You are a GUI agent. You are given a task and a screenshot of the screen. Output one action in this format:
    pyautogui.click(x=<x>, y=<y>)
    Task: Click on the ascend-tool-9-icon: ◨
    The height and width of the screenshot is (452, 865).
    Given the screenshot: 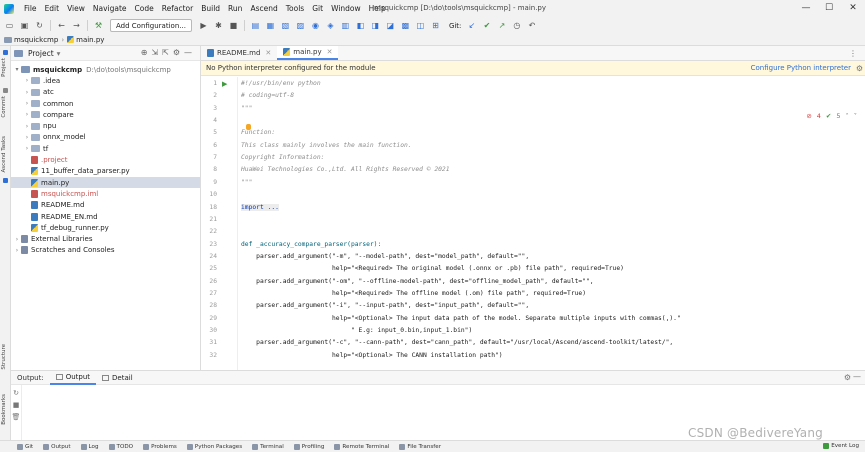 What is the action you would take?
    pyautogui.click(x=375, y=25)
    